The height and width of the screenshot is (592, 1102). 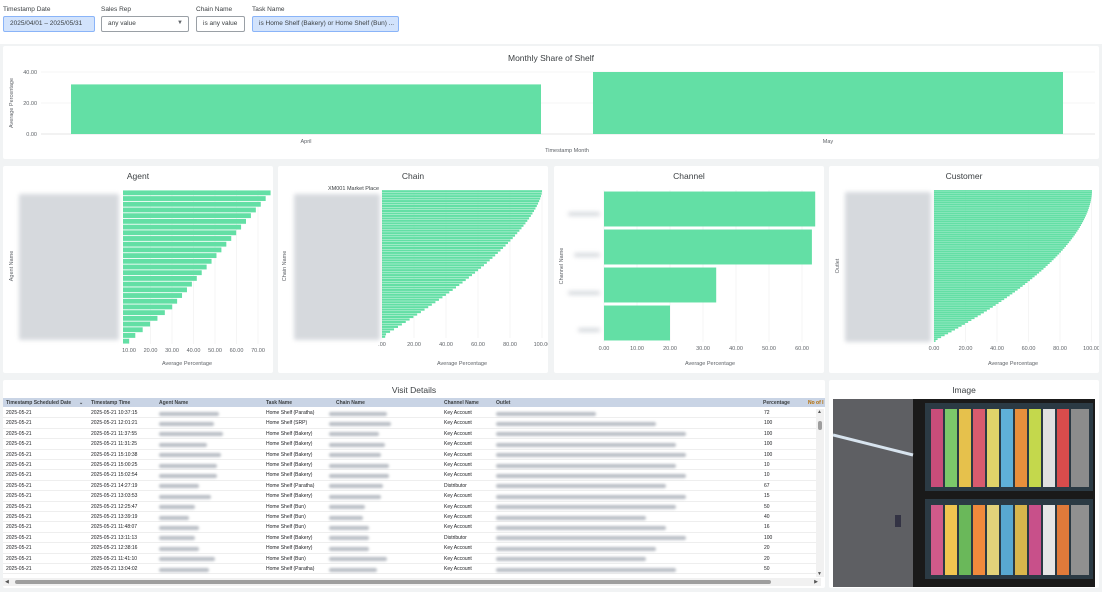 What do you see at coordinates (110, 403) in the screenshot?
I see `col-header-time: Timestamp Time` at bounding box center [110, 403].